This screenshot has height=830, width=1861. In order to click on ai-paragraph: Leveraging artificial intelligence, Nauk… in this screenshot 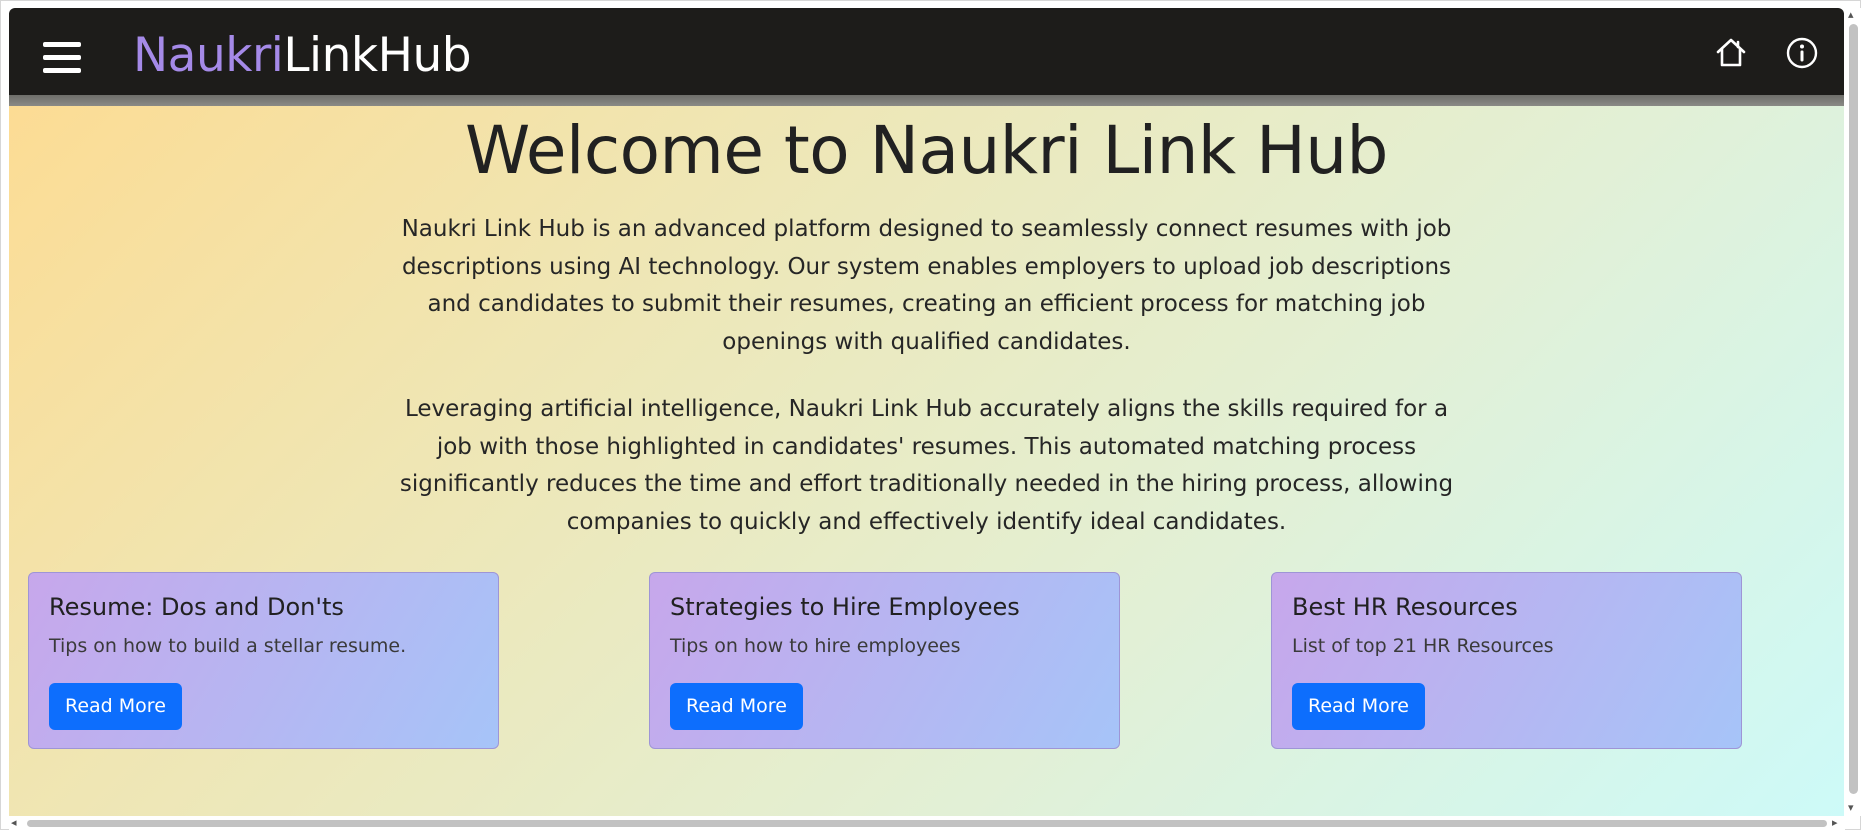, I will do `click(926, 465)`.